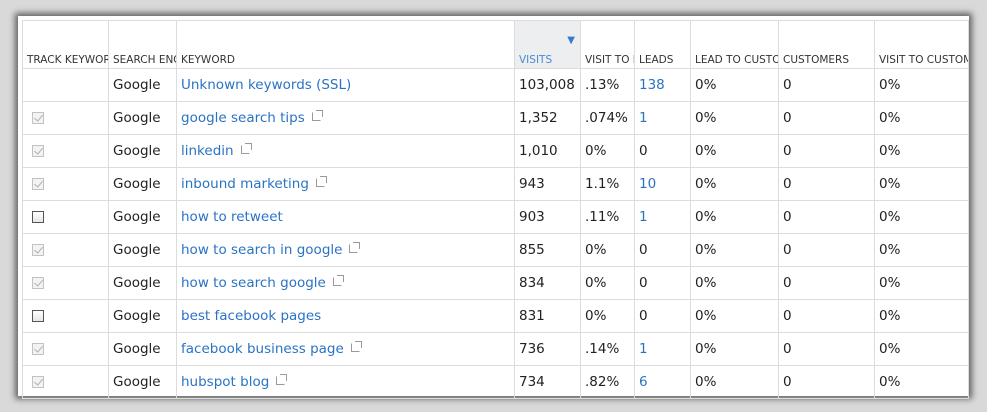  I want to click on keyword-cell: facebook business page, so click(345, 349).